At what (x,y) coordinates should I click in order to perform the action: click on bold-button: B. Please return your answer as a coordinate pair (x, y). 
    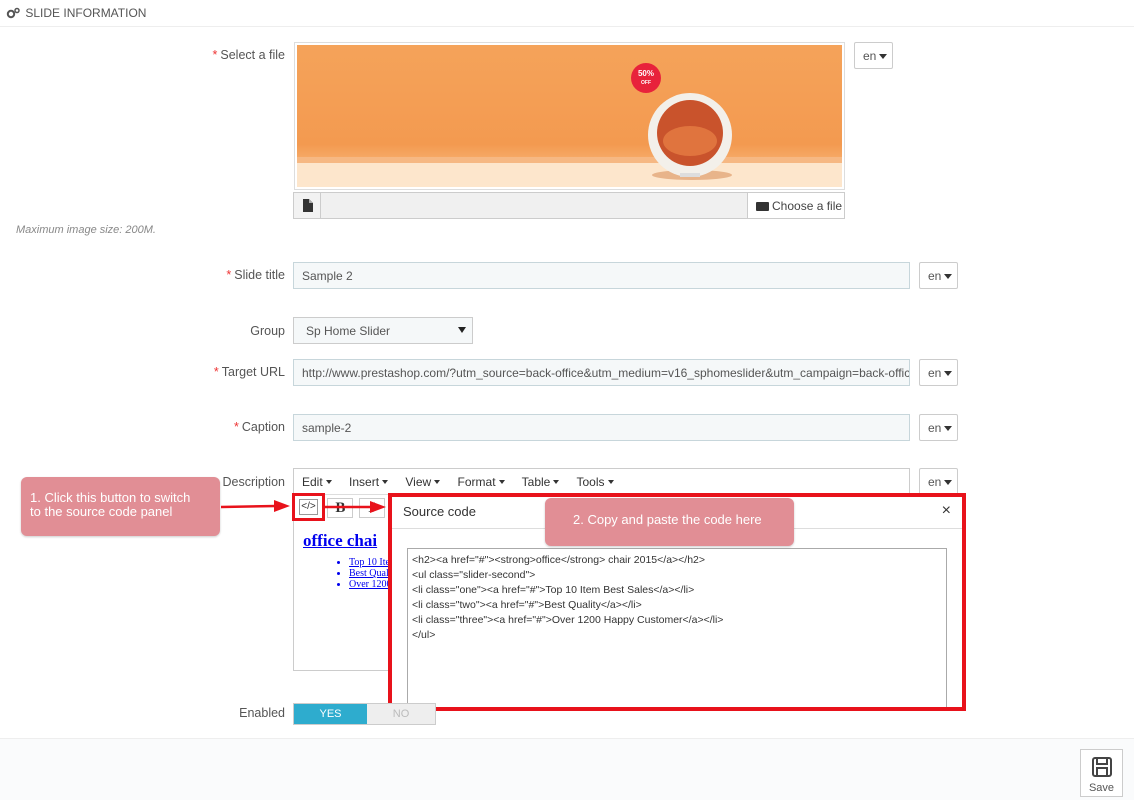
    Looking at the image, I should click on (340, 508).